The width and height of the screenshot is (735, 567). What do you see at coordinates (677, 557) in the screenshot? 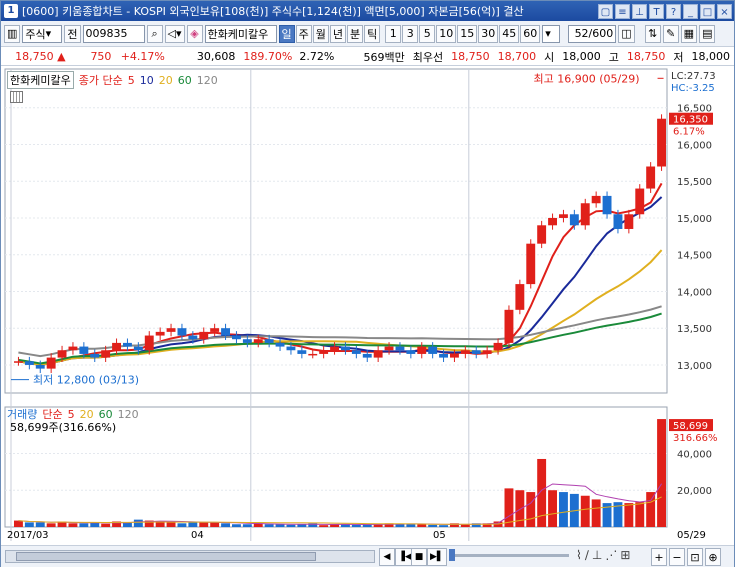
I see `zoom-out-icon: −` at bounding box center [677, 557].